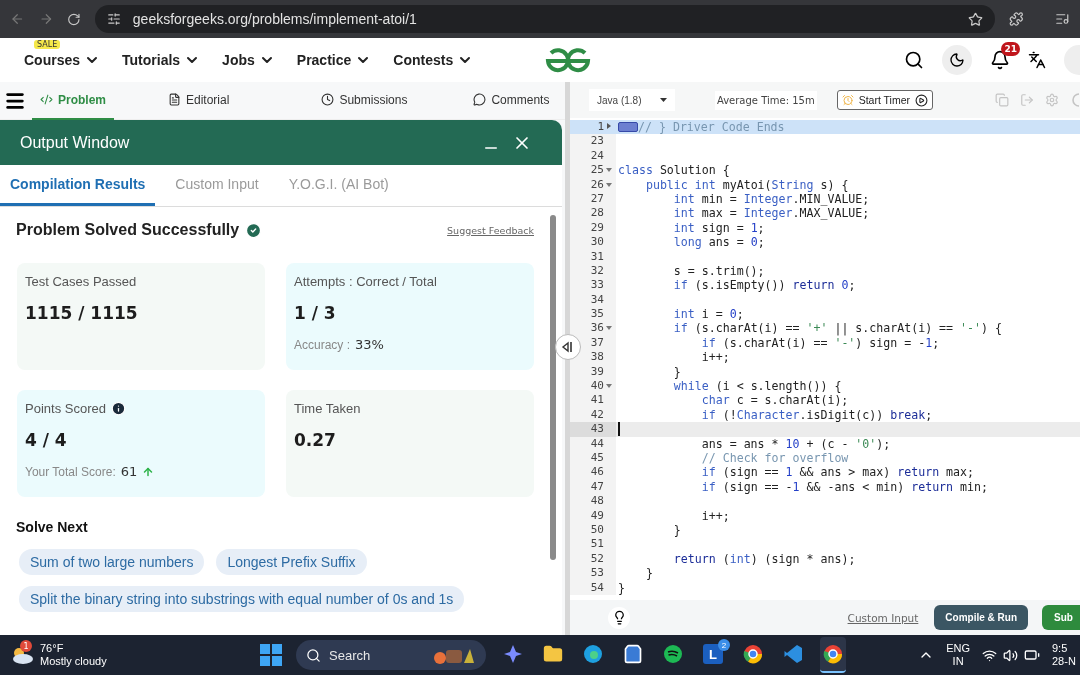  I want to click on code-line: s = s.trim();, so click(719, 271).